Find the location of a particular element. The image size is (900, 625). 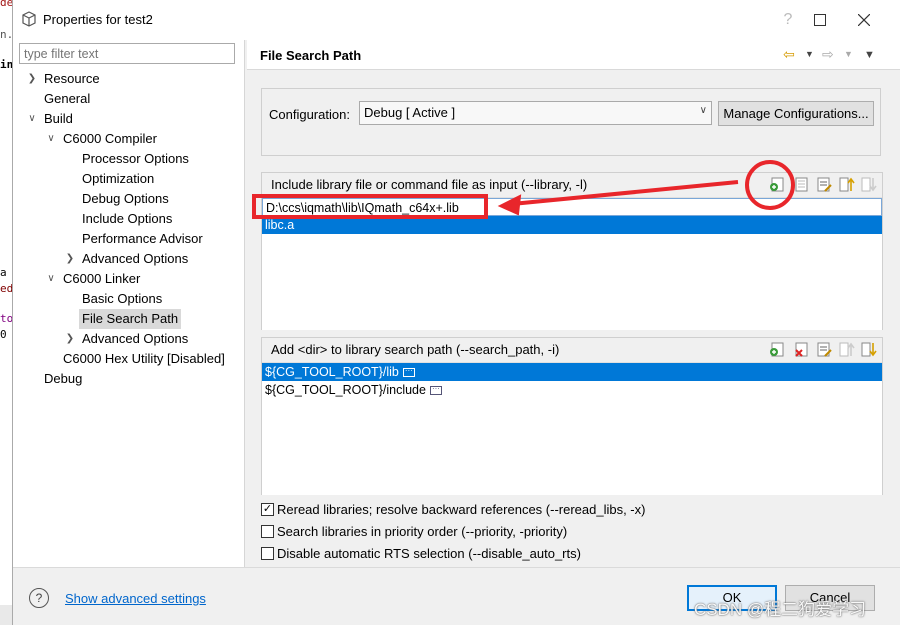

watermark: CSDN @程二狗爱学习 is located at coordinates (780, 609).